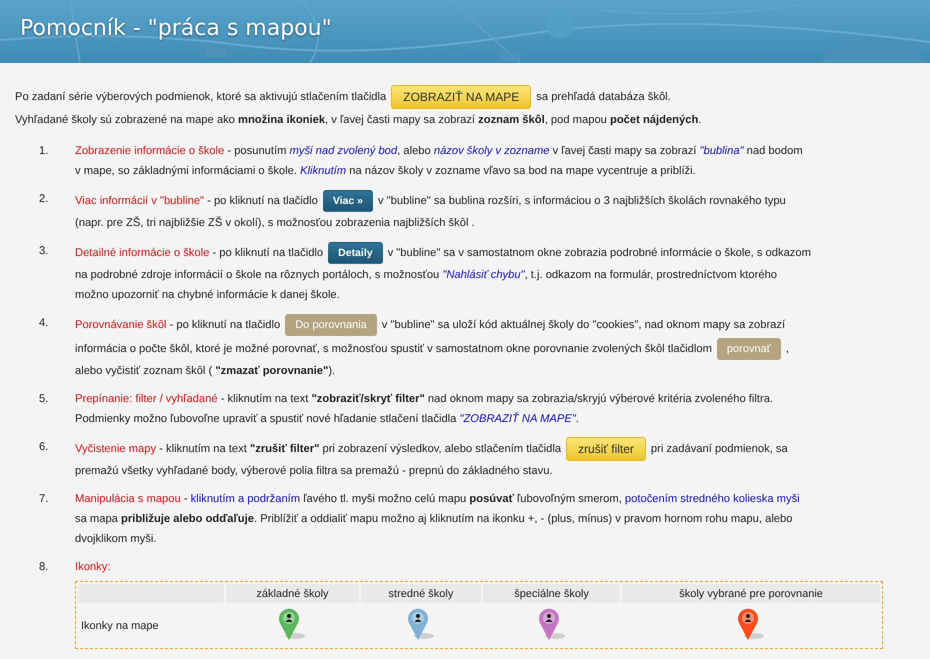  What do you see at coordinates (599, 253) in the screenshot?
I see `item-text: v "bubline" sa v samostatnom okne zobrazia podrobné informácie o škole, s odkazom` at bounding box center [599, 253].